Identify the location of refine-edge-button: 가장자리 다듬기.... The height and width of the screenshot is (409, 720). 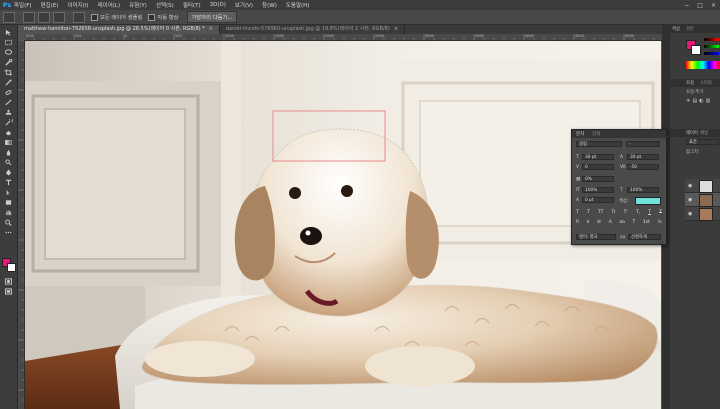
(212, 17).